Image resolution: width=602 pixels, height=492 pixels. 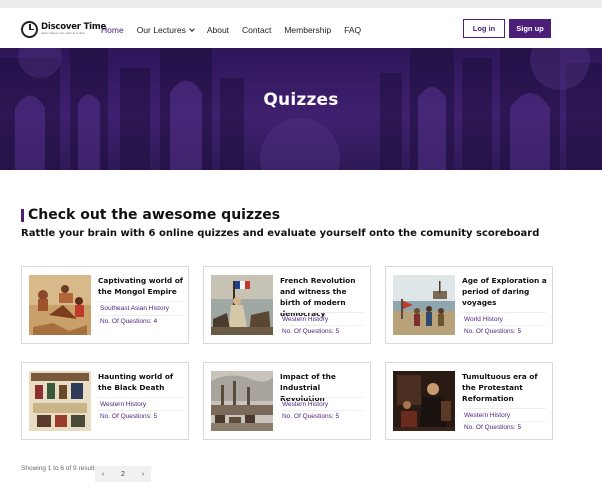 What do you see at coordinates (301, 100) in the screenshot?
I see `page-title: Quizzes` at bounding box center [301, 100].